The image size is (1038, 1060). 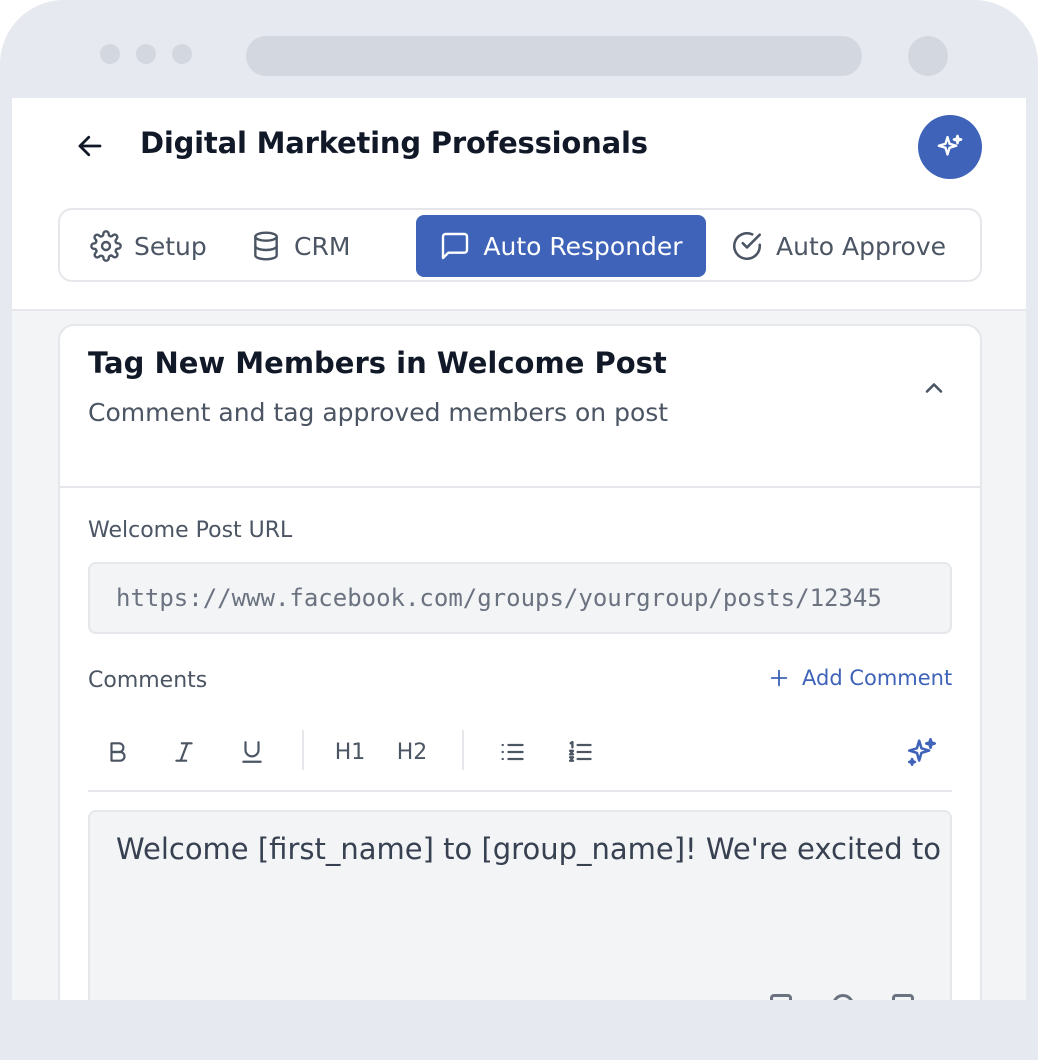 I want to click on add-comment-label: Add Comment, so click(x=877, y=678).